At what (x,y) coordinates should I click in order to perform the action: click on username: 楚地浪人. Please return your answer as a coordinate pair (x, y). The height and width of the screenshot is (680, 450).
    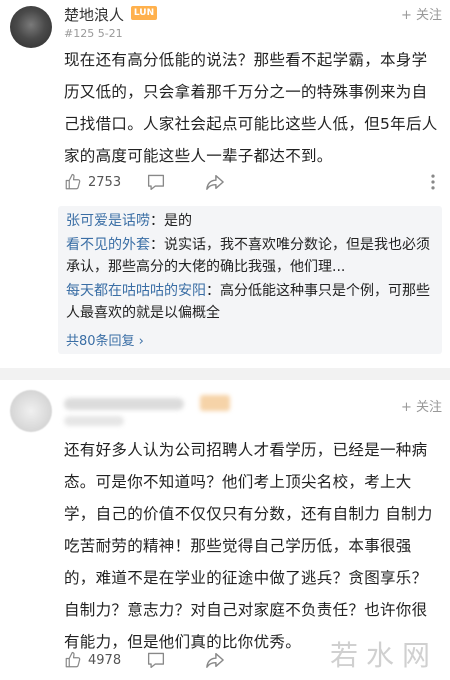
    Looking at the image, I should click on (94, 14).